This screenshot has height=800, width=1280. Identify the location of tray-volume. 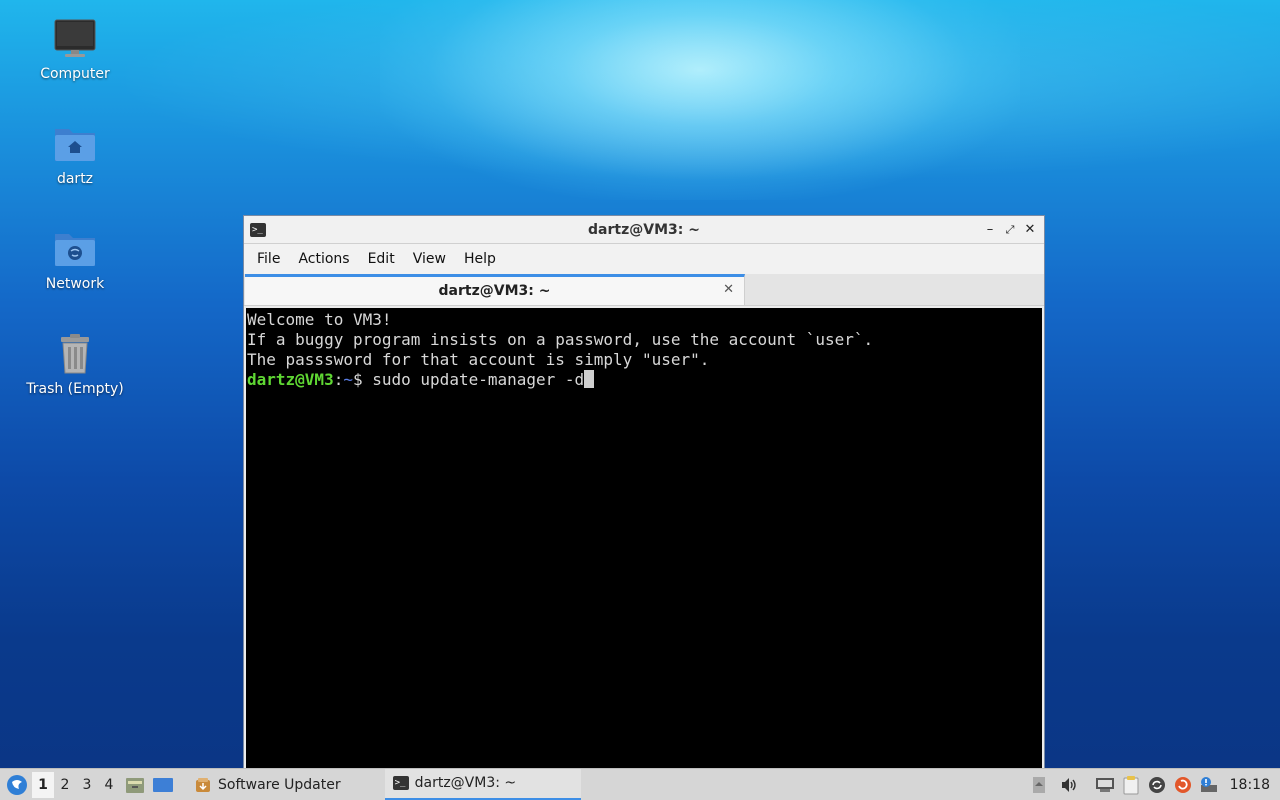
(1069, 785).